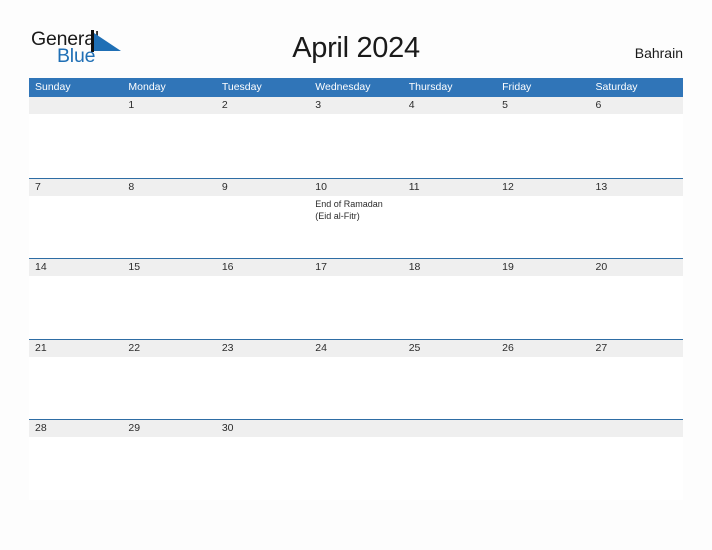 This screenshot has height=550, width=712. Describe the element at coordinates (168, 380) in the screenshot. I see `calendar-day-cell: 22` at that location.